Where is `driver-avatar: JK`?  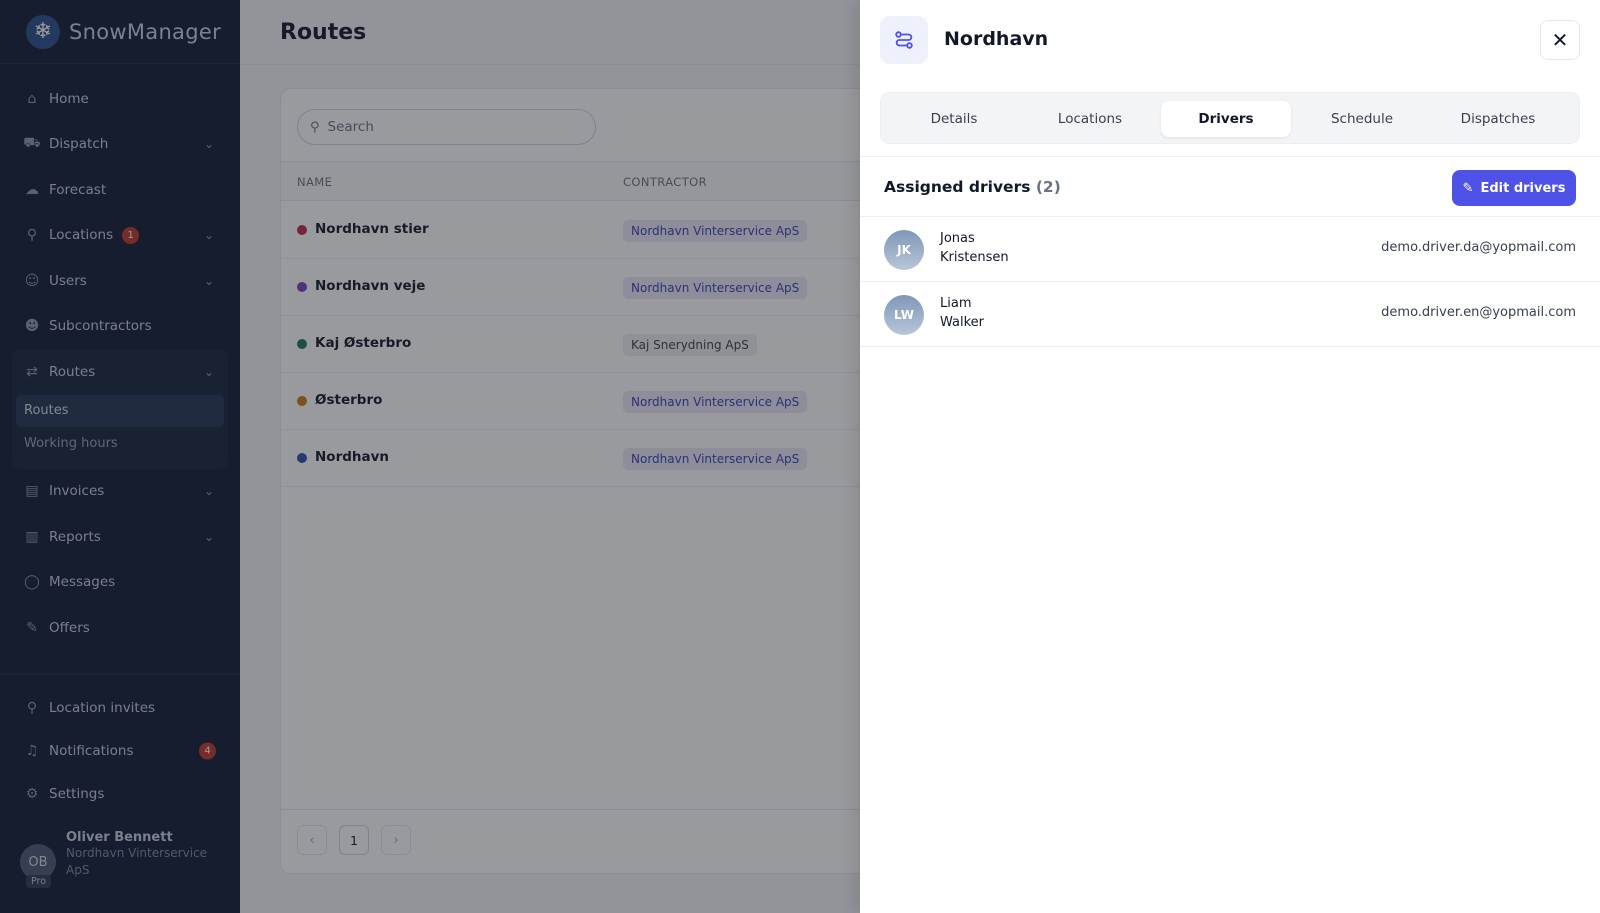 driver-avatar: JK is located at coordinates (904, 250).